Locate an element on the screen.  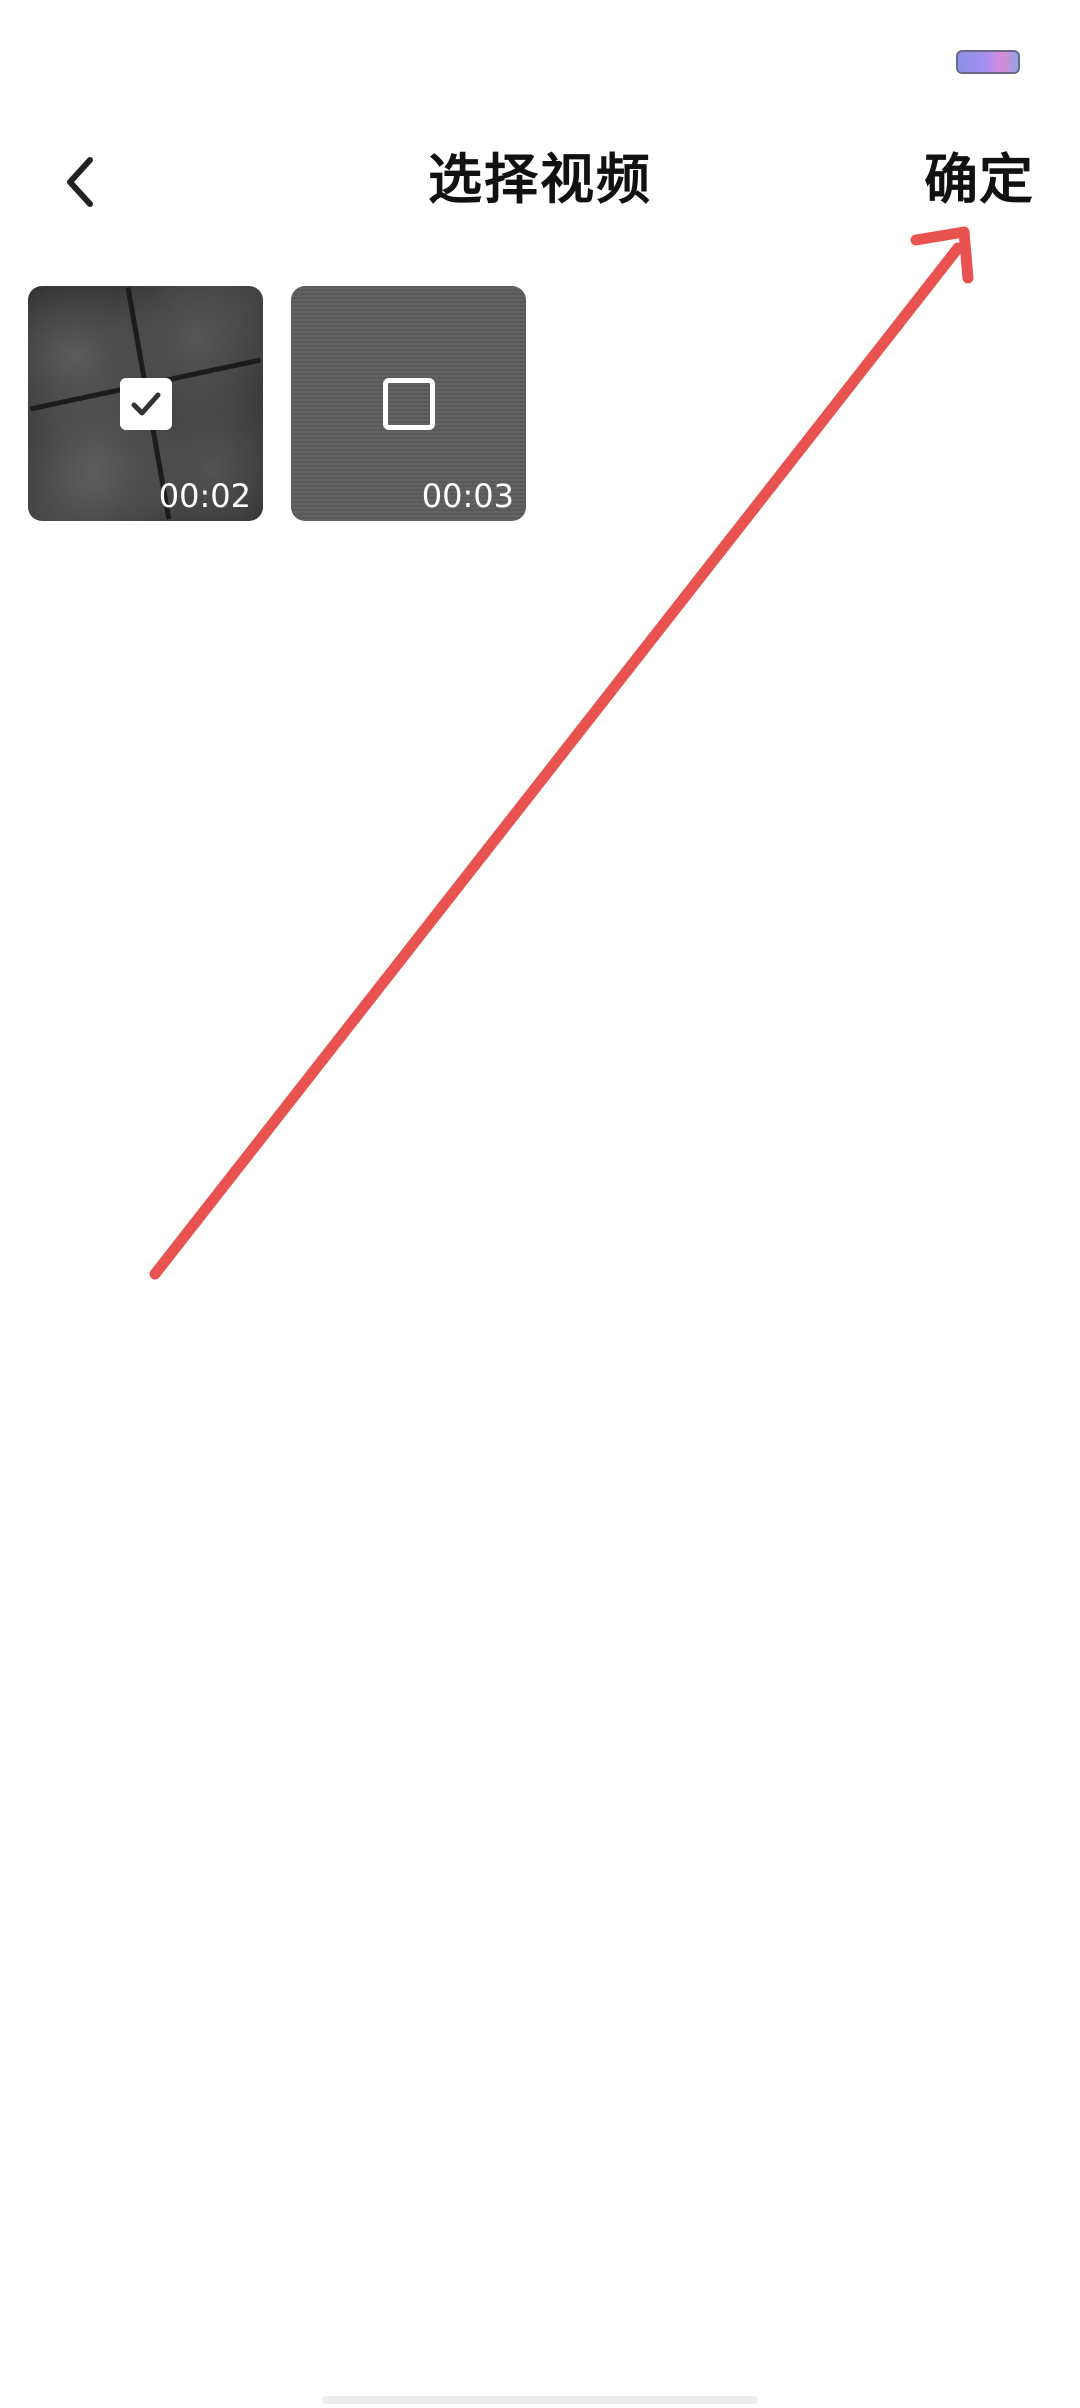
page-title: 选择视频 is located at coordinates (540, 179).